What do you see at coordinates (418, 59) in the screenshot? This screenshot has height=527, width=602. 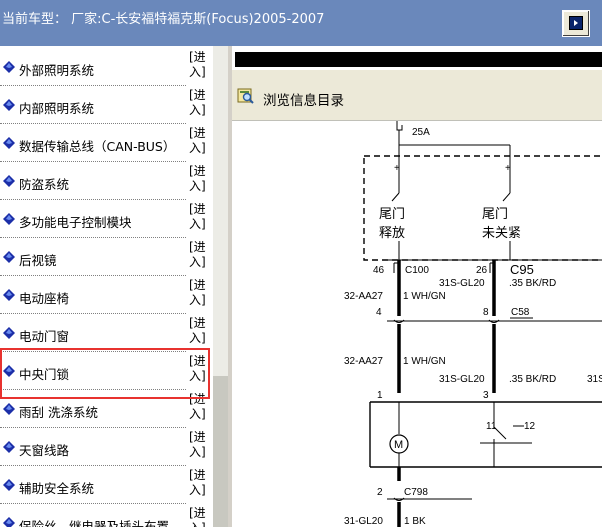 I see `viewer-title-bar` at bounding box center [418, 59].